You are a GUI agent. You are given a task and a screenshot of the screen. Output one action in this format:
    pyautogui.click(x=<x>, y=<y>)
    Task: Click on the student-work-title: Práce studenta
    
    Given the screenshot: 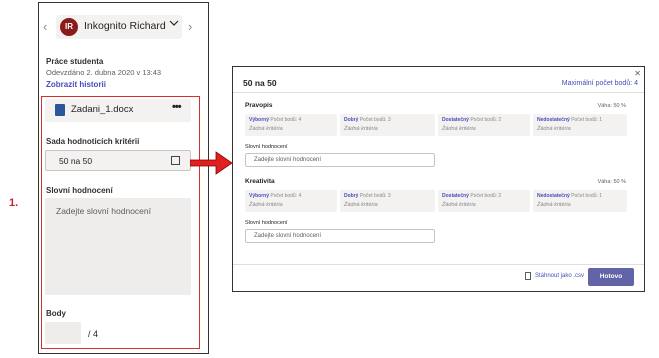 What is the action you would take?
    pyautogui.click(x=75, y=61)
    